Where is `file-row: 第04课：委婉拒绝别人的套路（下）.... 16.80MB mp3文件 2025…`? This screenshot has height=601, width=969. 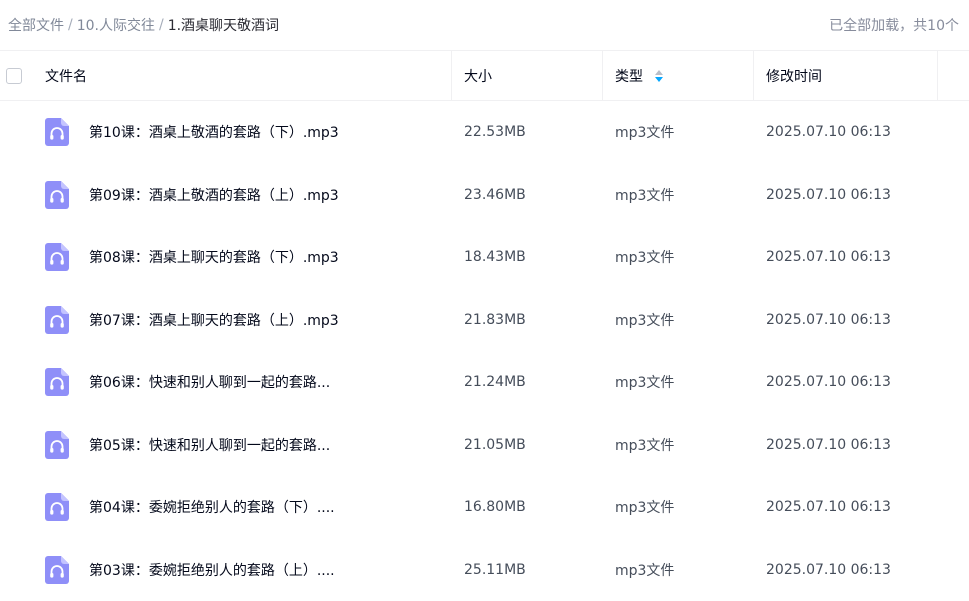 file-row: 第04课：委婉拒绝别人的套路（下）.... 16.80MB mp3文件 2025… is located at coordinates (484, 507).